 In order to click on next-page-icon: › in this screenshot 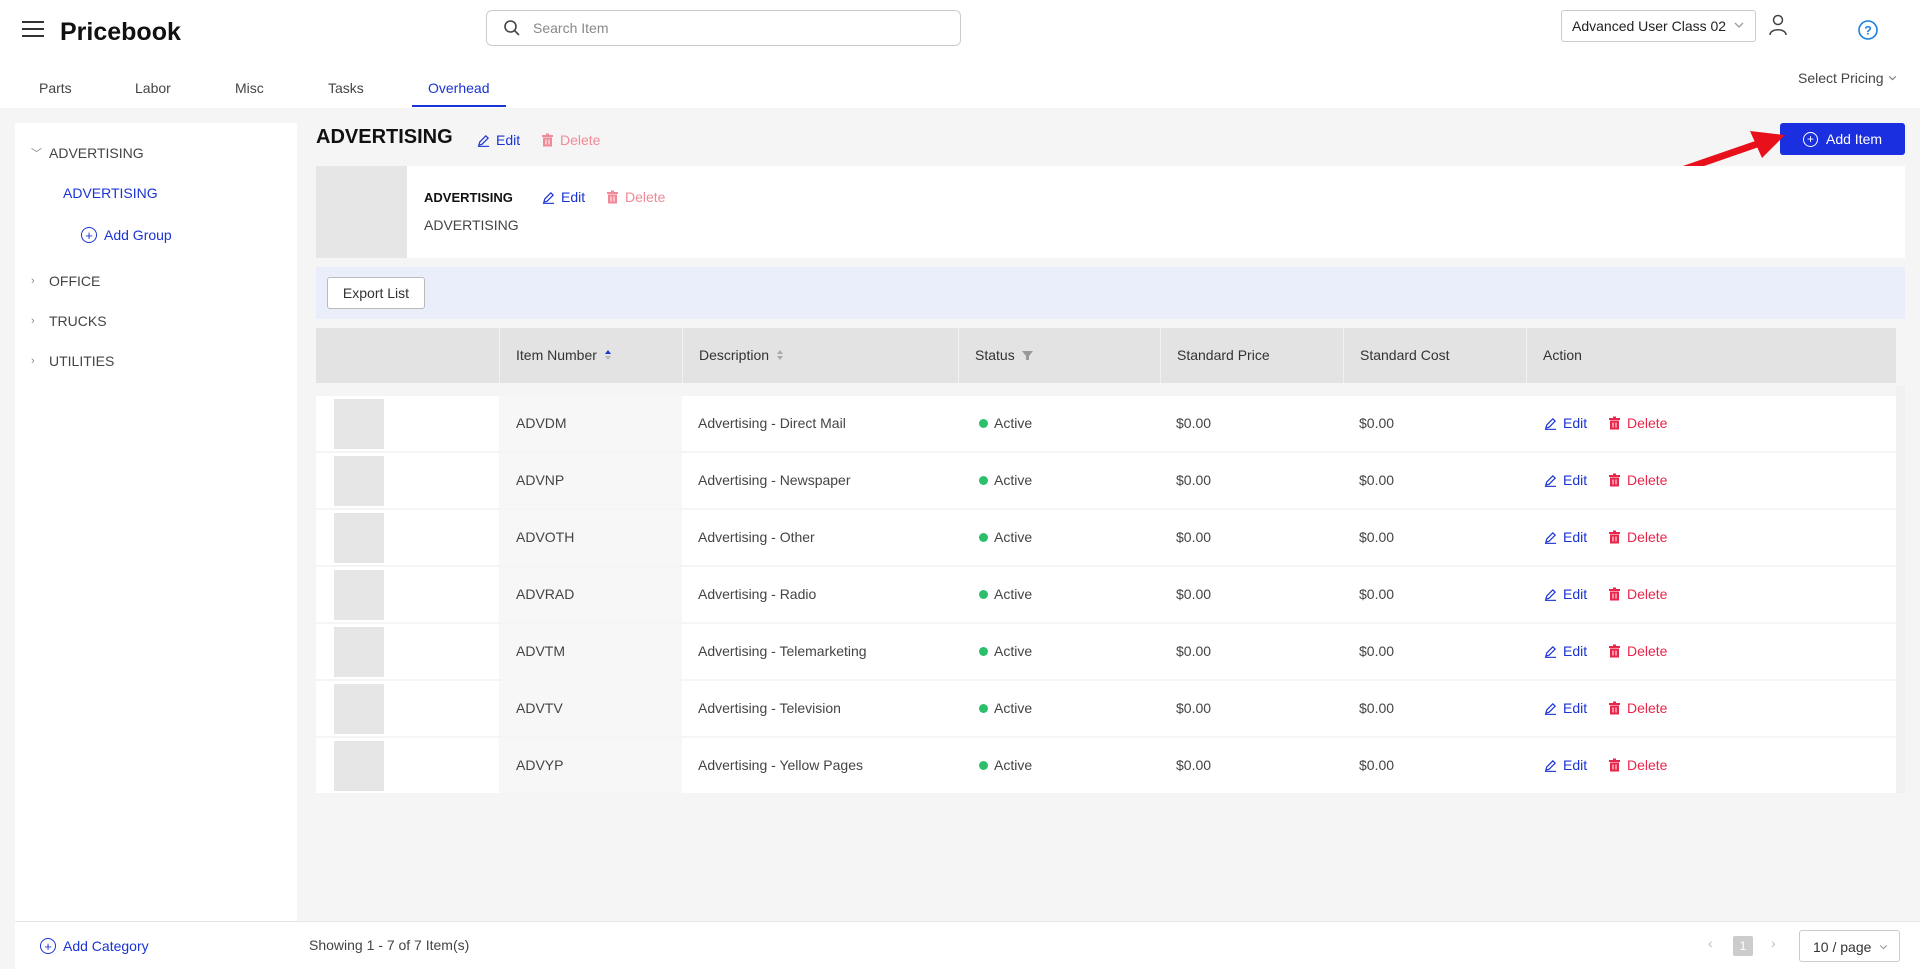, I will do `click(1773, 943)`.